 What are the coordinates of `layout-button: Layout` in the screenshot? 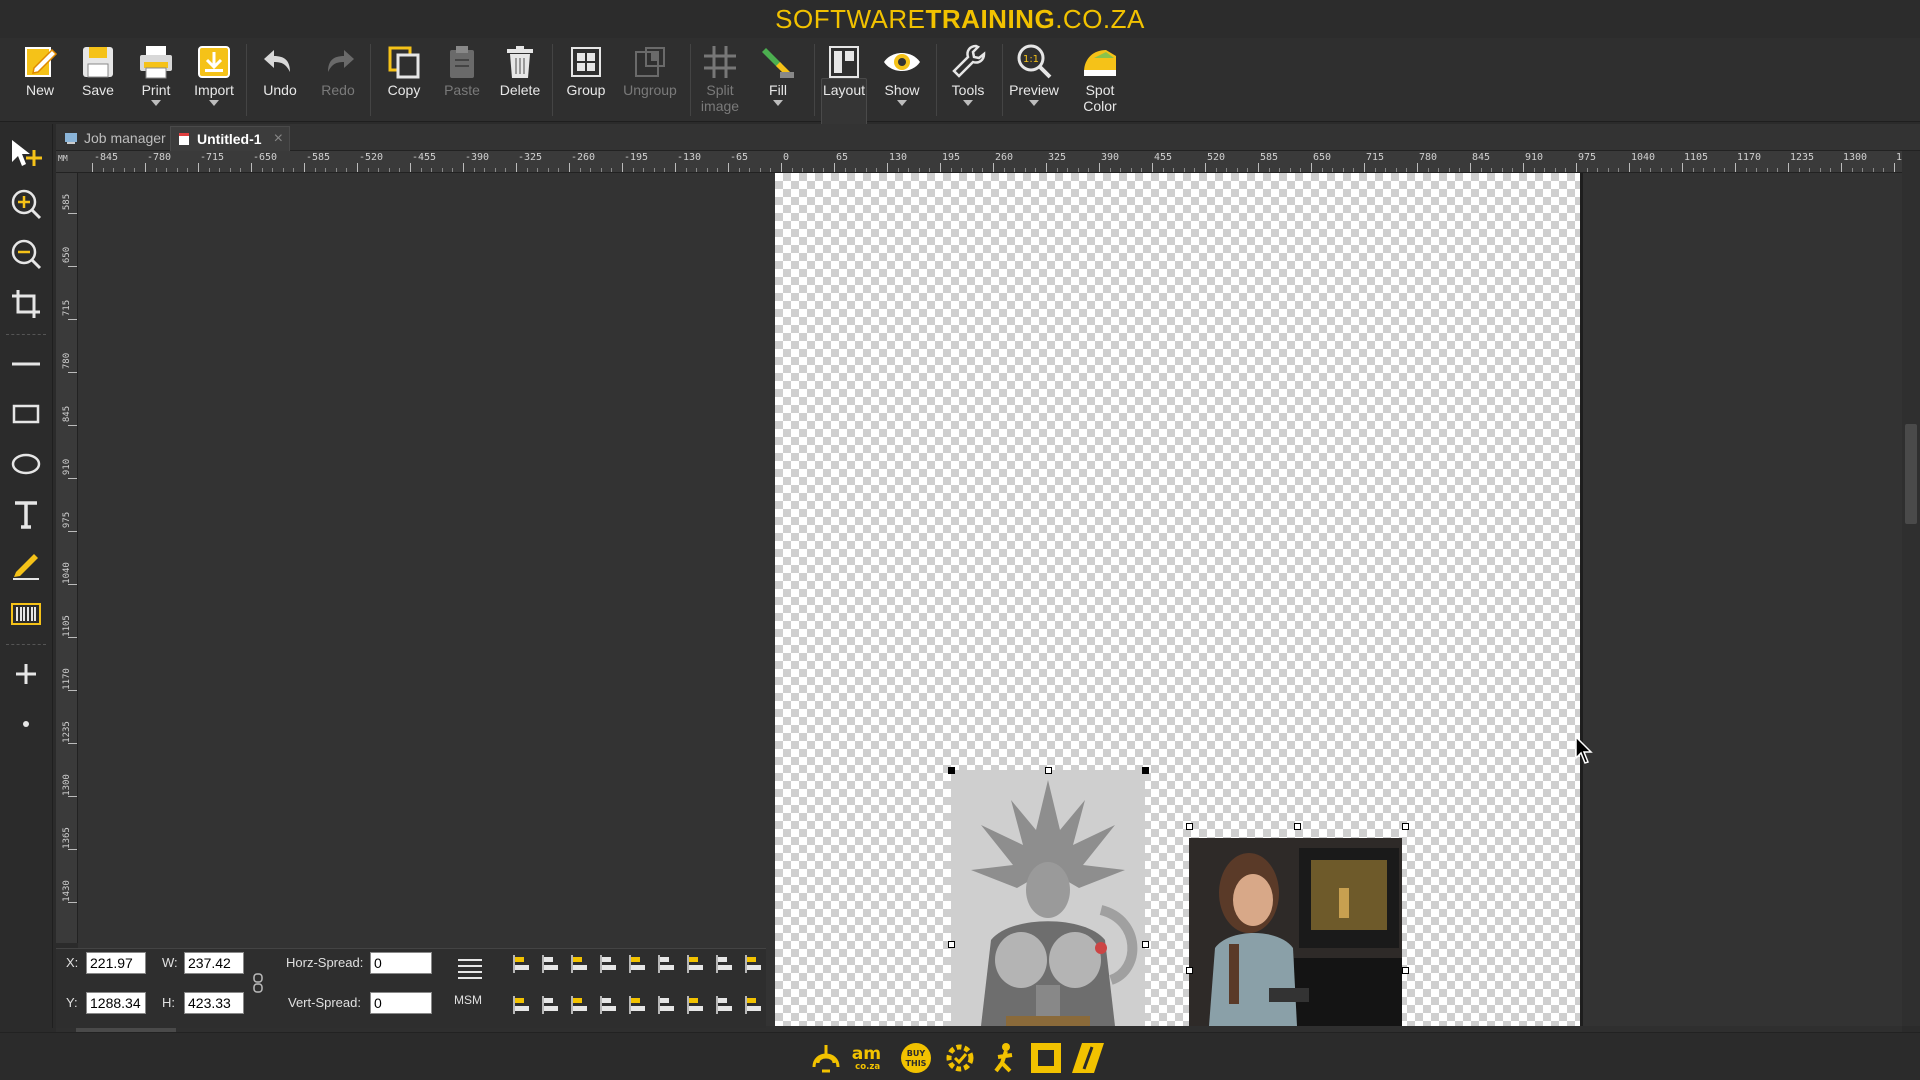 It's located at (844, 80).